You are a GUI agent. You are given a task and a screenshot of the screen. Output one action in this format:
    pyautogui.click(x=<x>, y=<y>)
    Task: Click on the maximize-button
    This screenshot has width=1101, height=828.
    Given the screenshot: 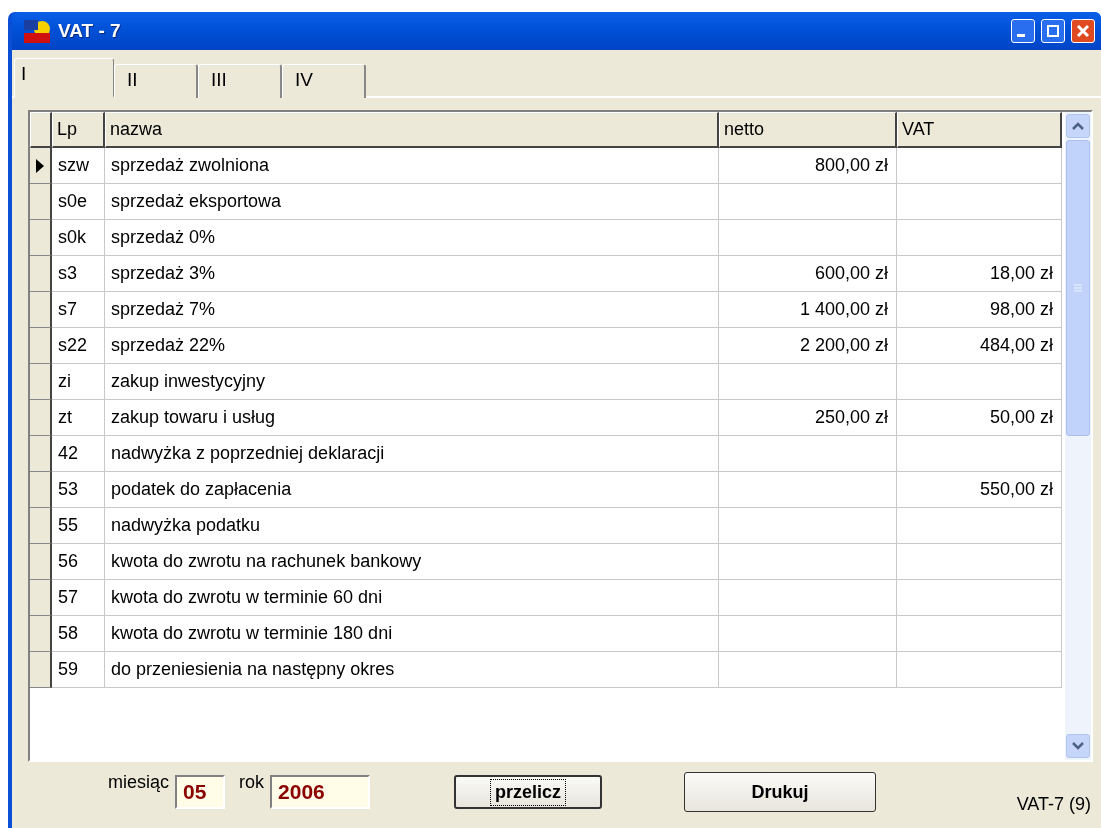 What is the action you would take?
    pyautogui.click(x=1053, y=31)
    